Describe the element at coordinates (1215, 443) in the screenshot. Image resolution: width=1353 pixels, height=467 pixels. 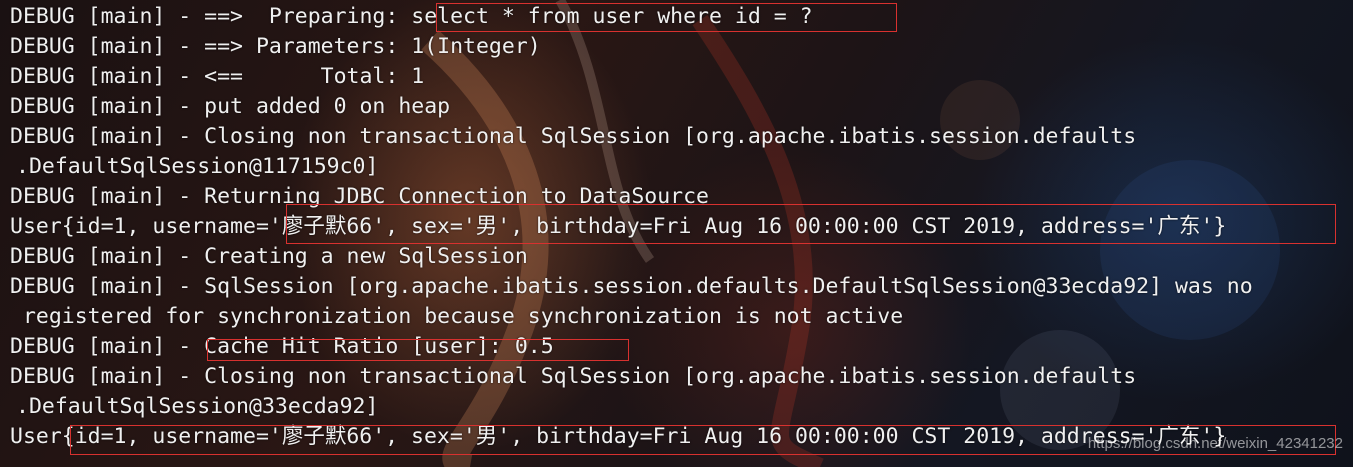
I see `watermark: https://blog.csdn.net/weixin_42341232` at that location.